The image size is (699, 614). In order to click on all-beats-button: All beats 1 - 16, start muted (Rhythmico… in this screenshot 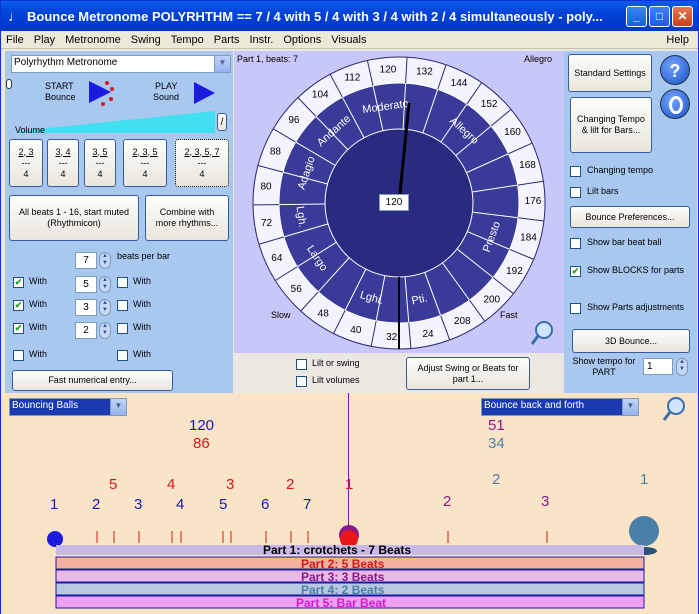, I will do `click(74, 218)`.